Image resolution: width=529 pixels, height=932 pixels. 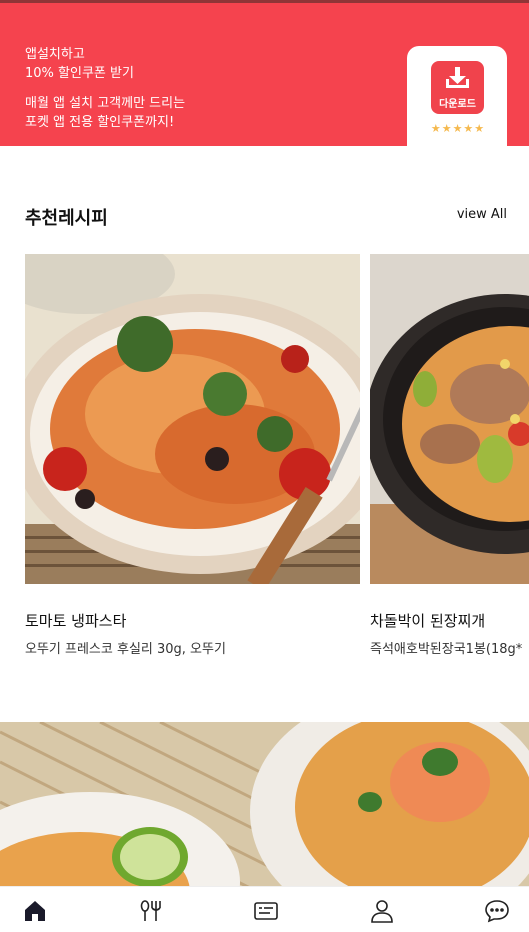 I want to click on home-icon, so click(x=35, y=911).